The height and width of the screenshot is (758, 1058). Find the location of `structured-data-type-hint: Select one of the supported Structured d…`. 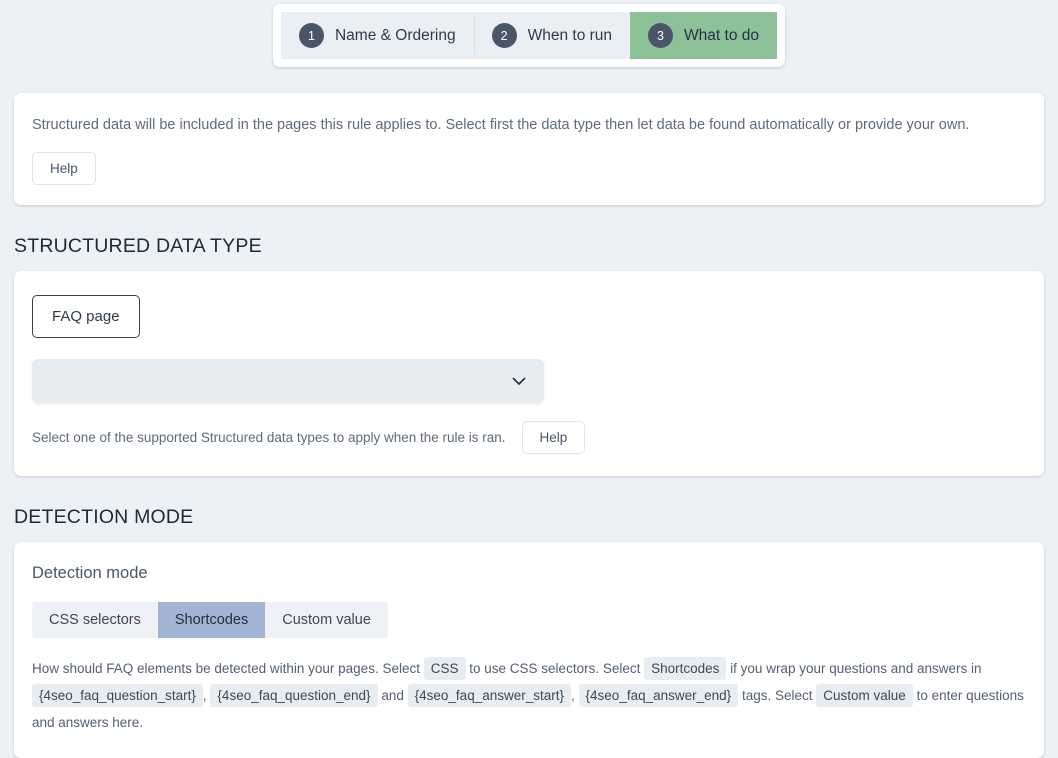

structured-data-type-hint: Select one of the supported Structured d… is located at coordinates (269, 438).